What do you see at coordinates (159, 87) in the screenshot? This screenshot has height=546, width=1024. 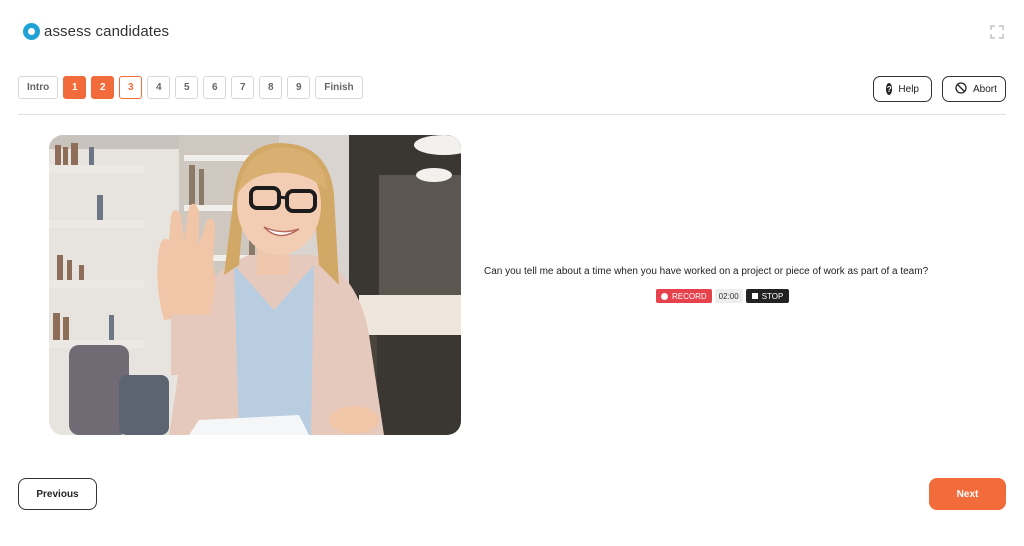 I see `step-4: 4` at bounding box center [159, 87].